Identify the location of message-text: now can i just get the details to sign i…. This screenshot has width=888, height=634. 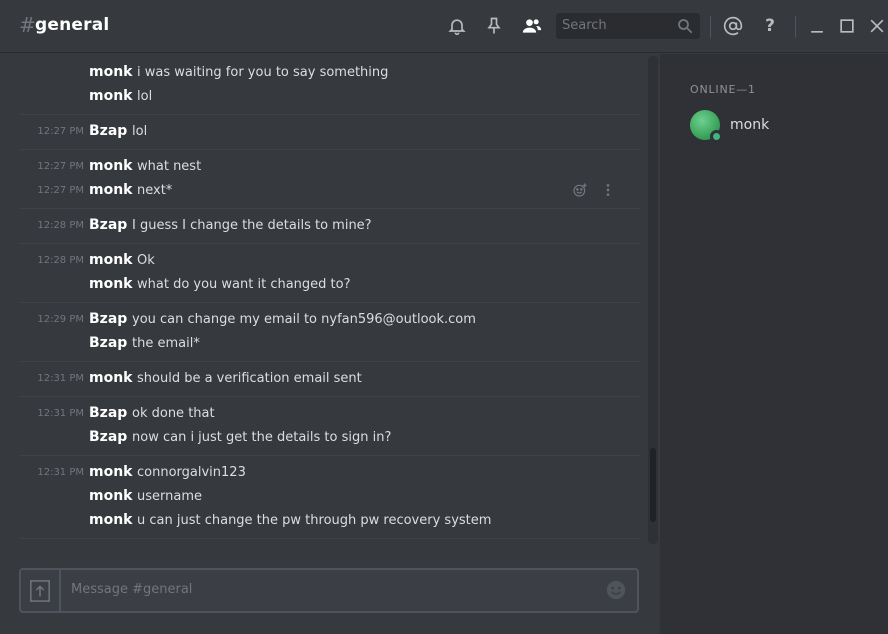
(262, 437).